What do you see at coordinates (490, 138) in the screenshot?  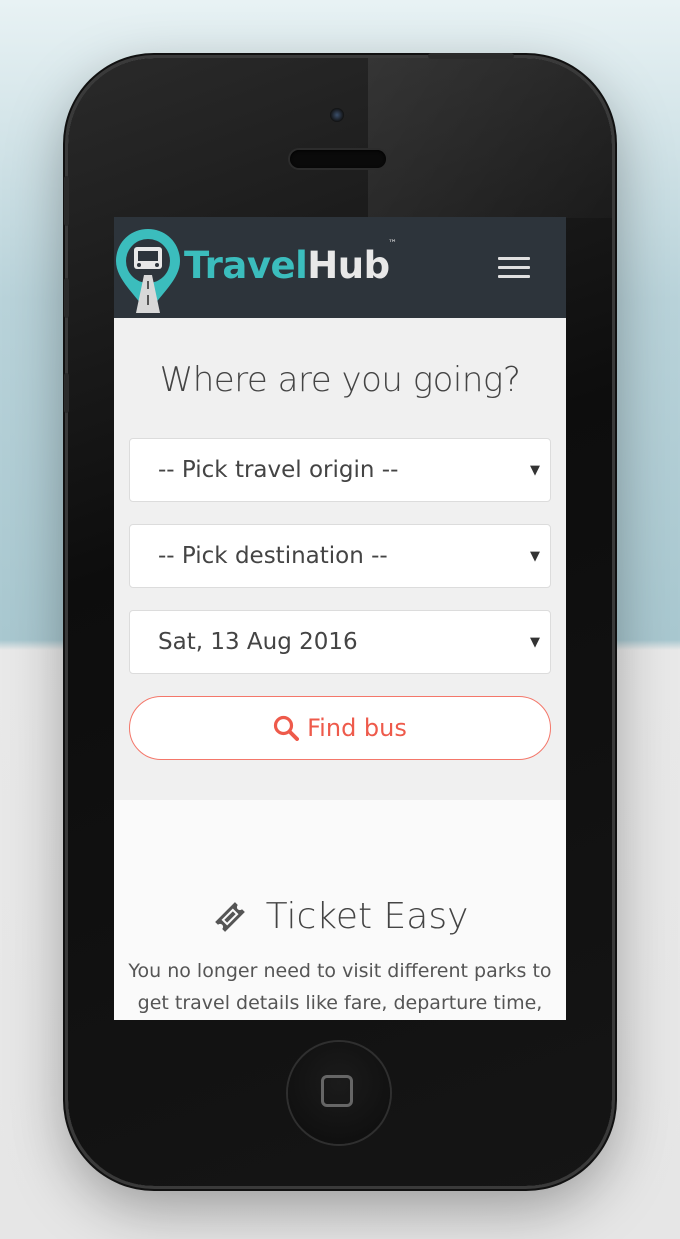 I see `phone-glare` at bounding box center [490, 138].